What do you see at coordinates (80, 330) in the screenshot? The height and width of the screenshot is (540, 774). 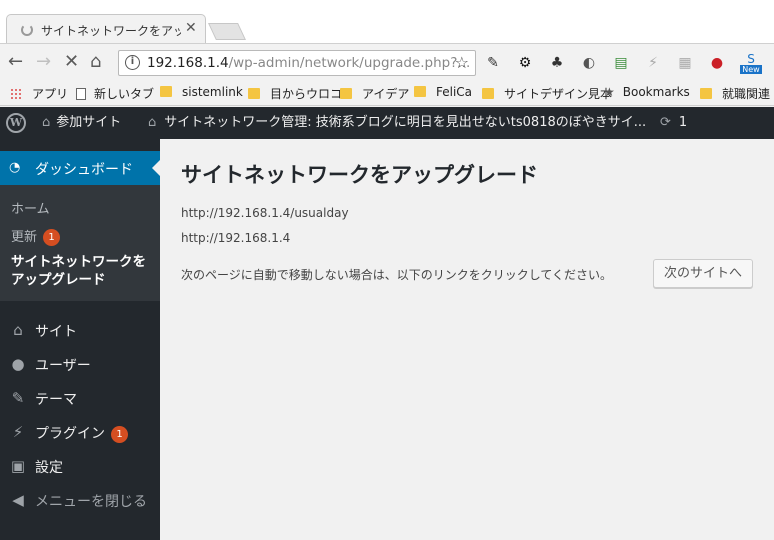 I see `menu-sites: ⌂ サイト` at bounding box center [80, 330].